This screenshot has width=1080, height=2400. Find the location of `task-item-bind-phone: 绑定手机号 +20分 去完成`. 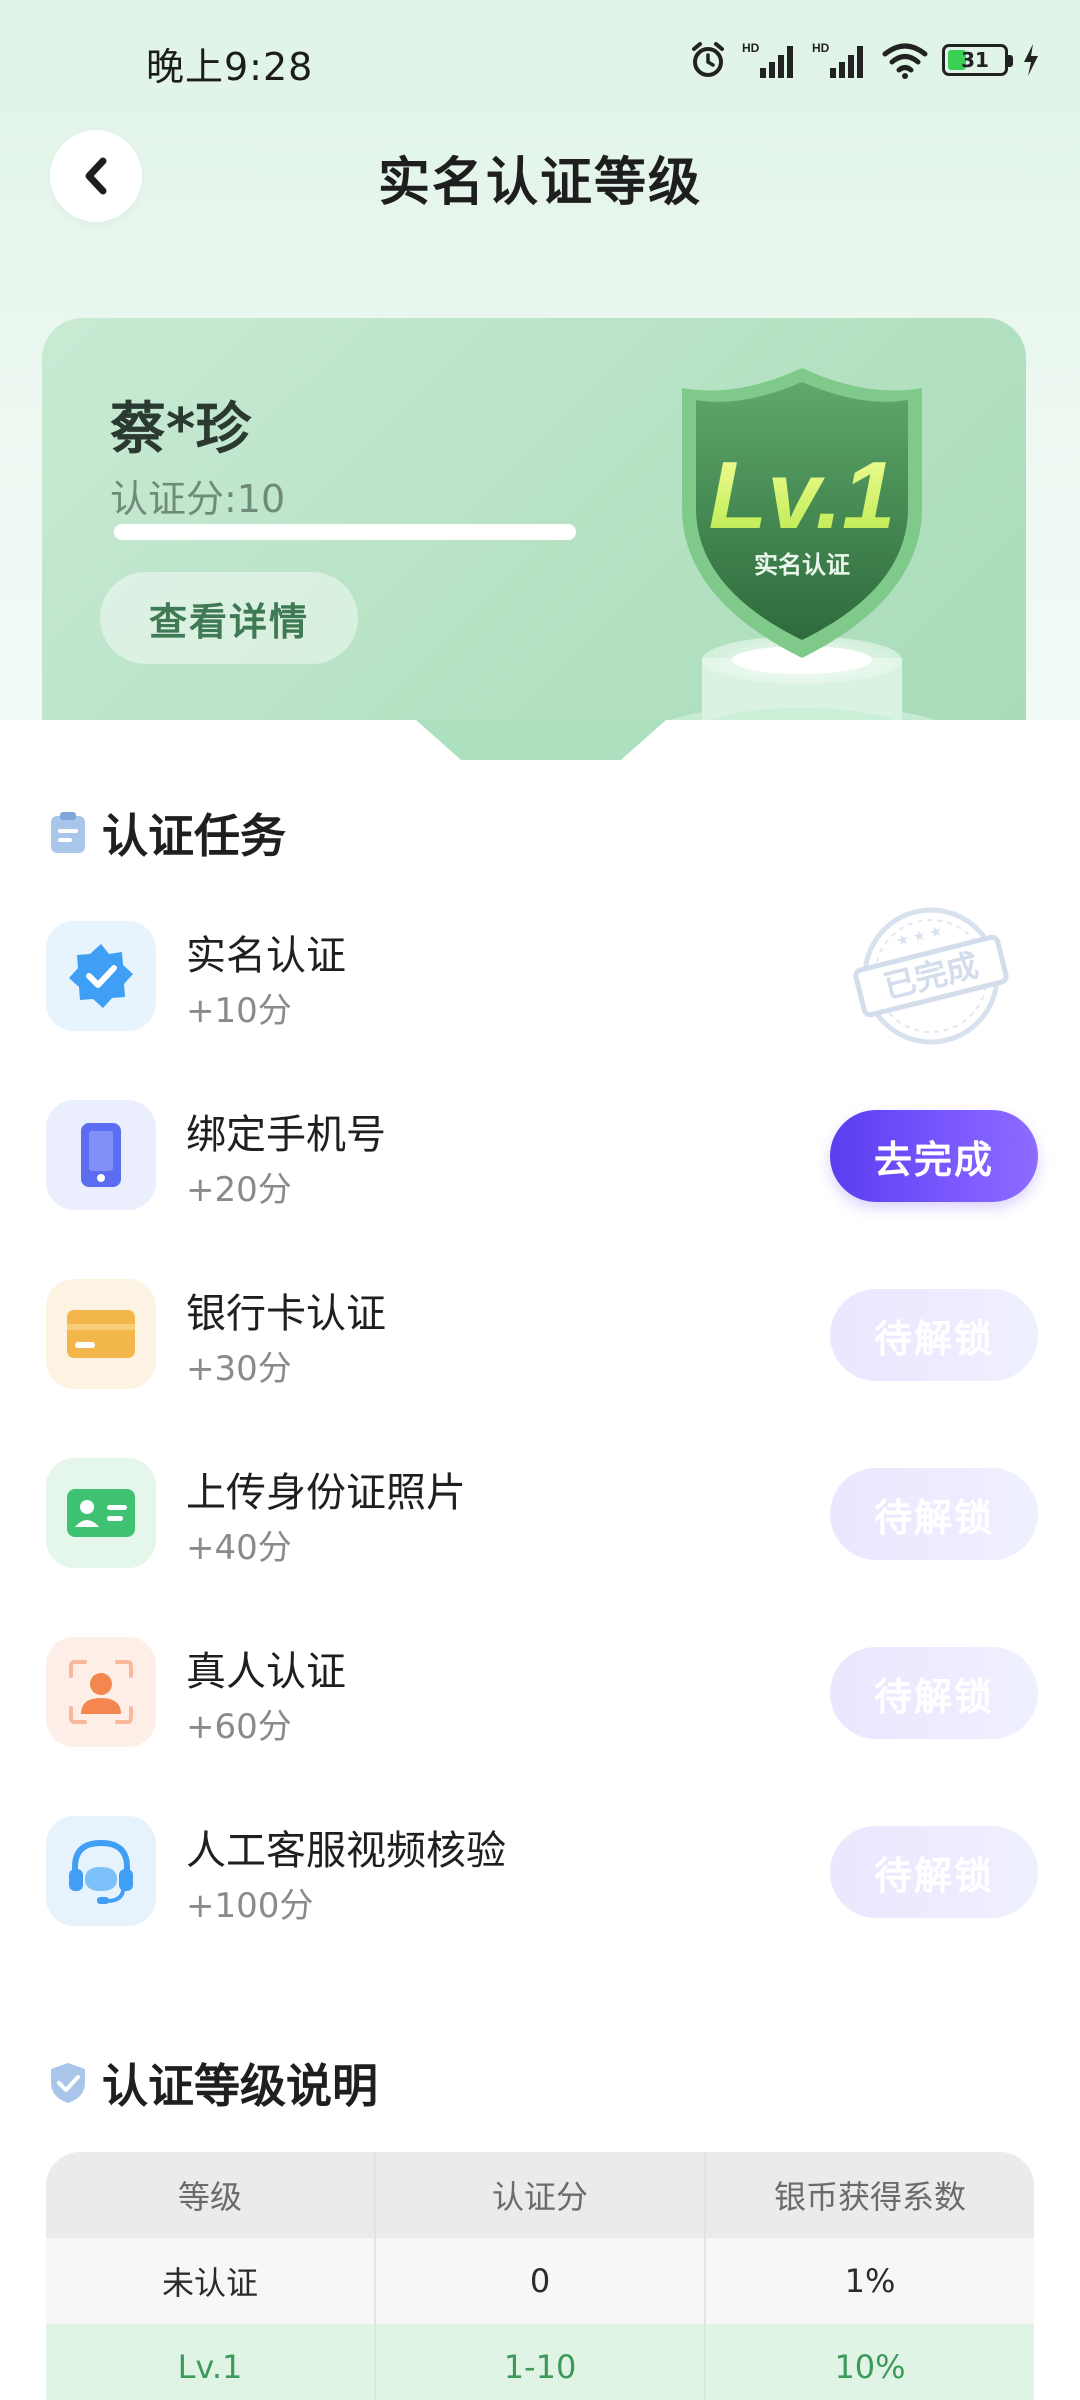

task-item-bind-phone: 绑定手机号 +20分 去完成 is located at coordinates (542, 1155).